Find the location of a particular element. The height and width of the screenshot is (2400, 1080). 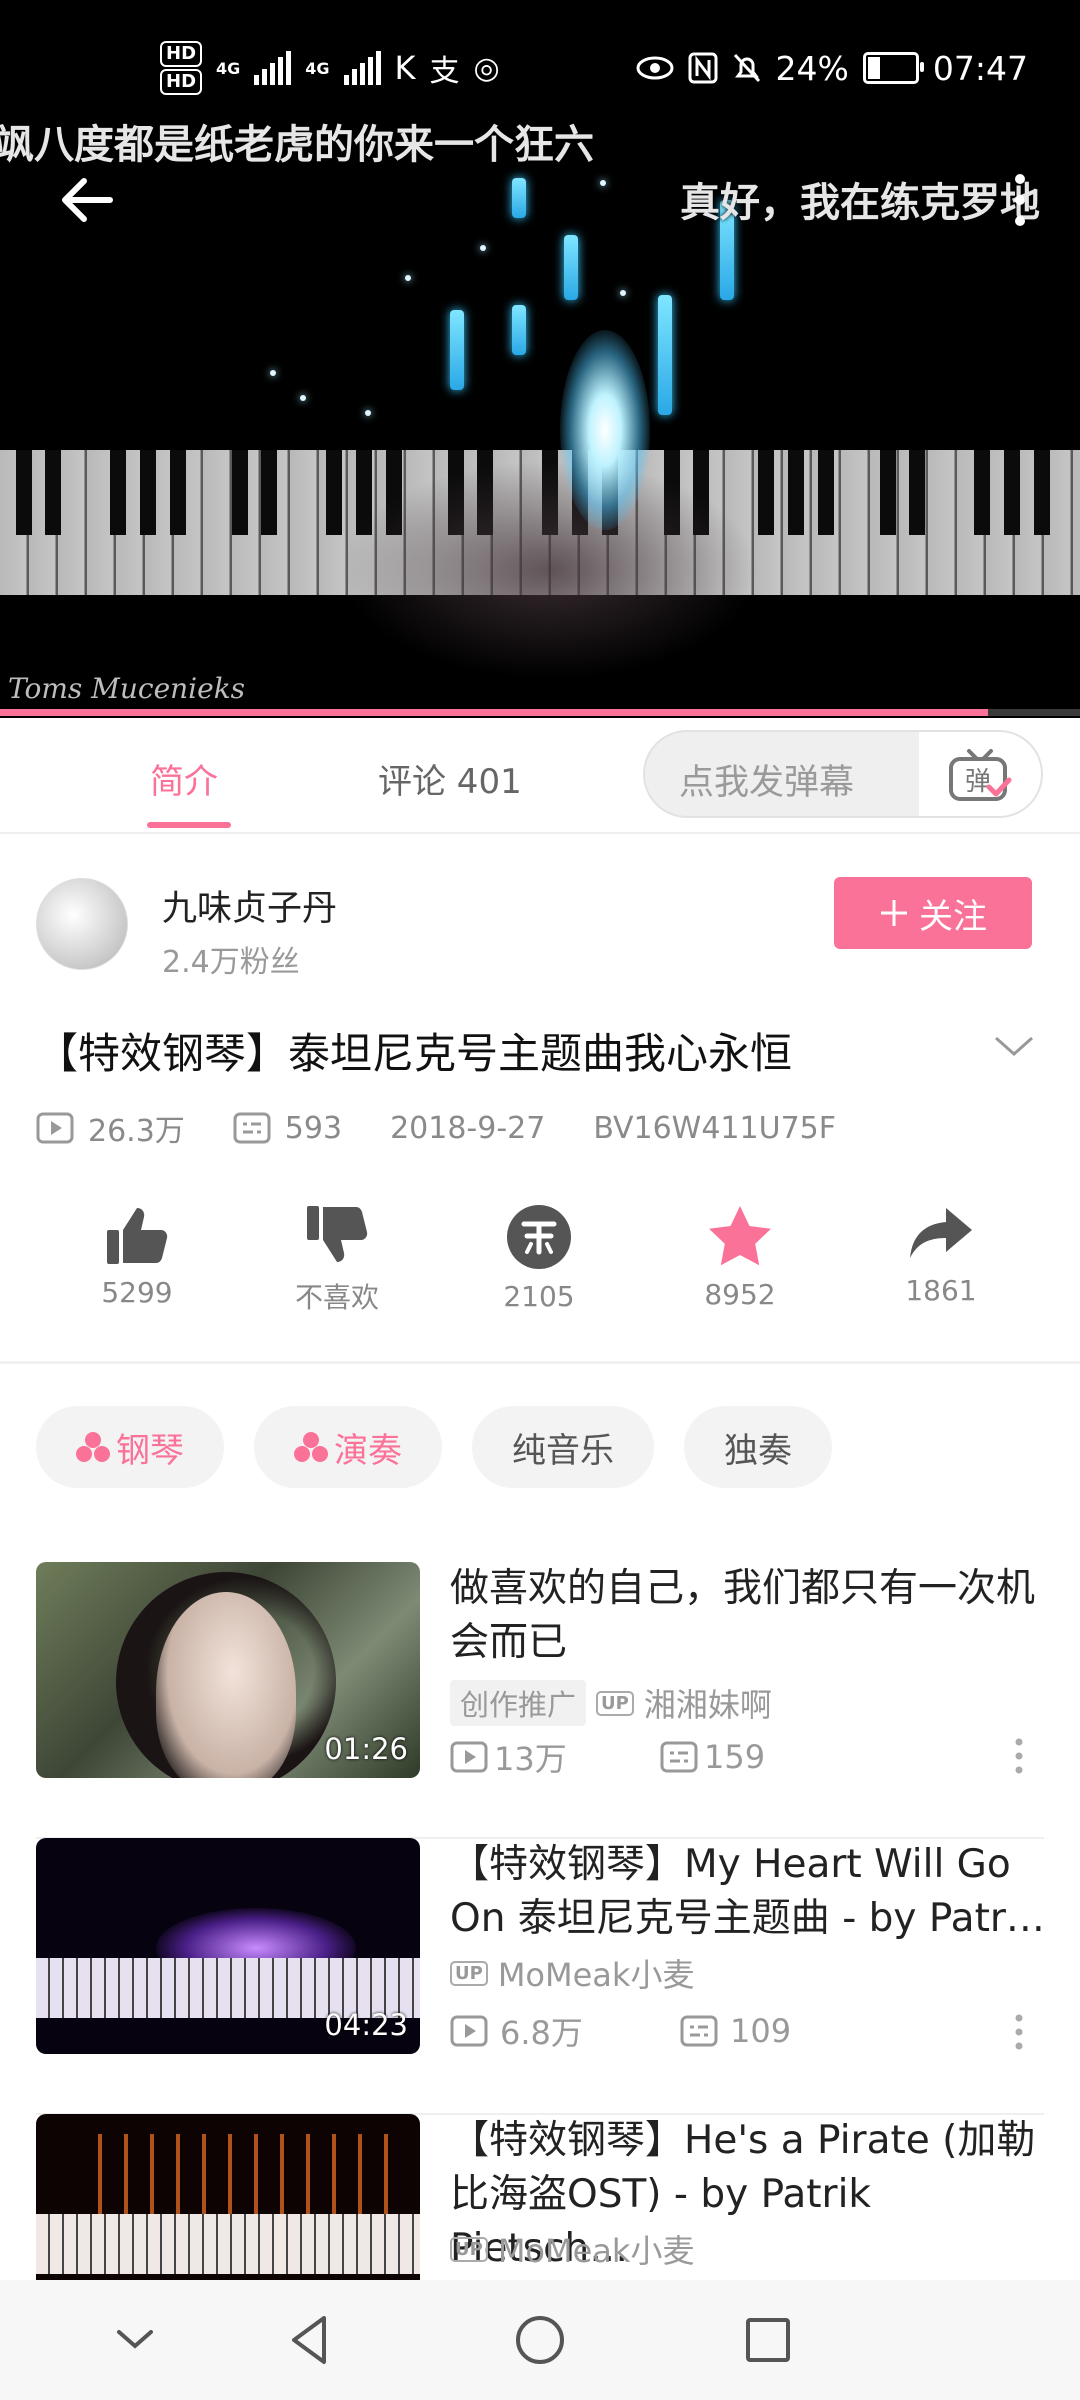

clock: 07:47 is located at coordinates (980, 68).